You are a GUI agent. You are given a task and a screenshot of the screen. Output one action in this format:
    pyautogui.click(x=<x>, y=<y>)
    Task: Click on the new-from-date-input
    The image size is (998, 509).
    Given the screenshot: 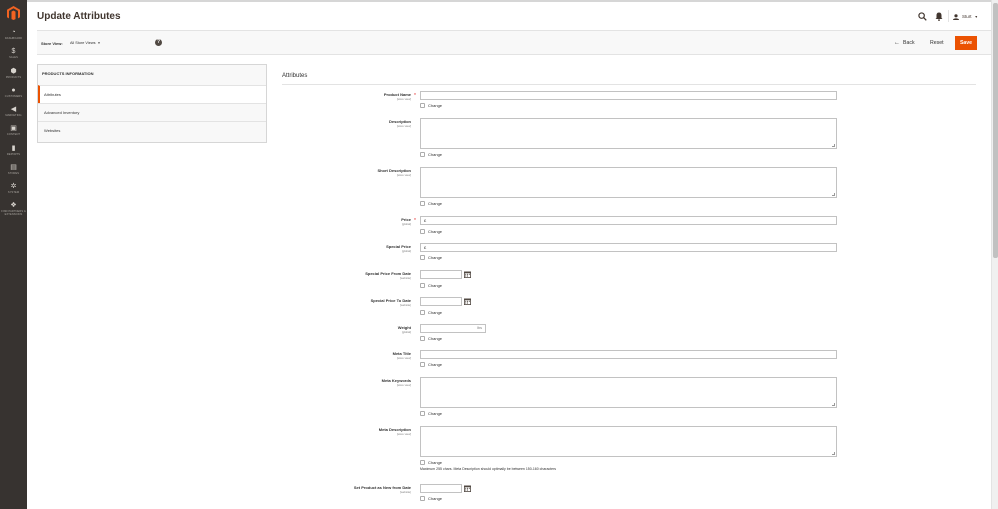 What is the action you would take?
    pyautogui.click(x=441, y=488)
    